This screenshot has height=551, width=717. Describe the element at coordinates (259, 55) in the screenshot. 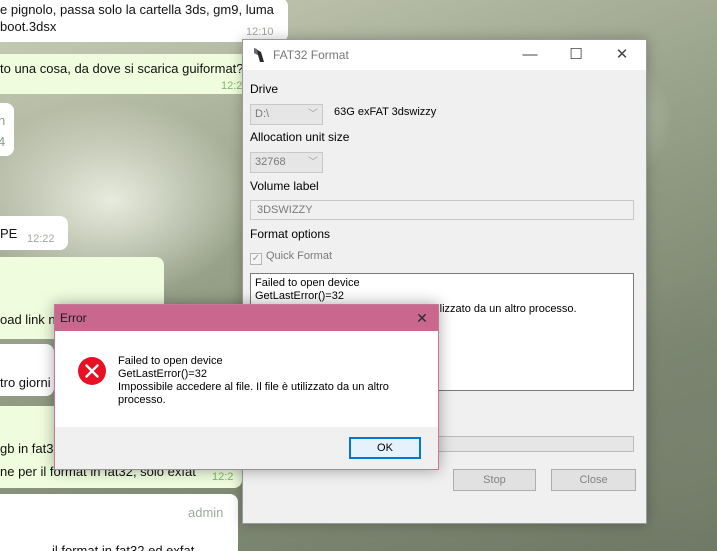

I see `fat32-app-icon` at that location.